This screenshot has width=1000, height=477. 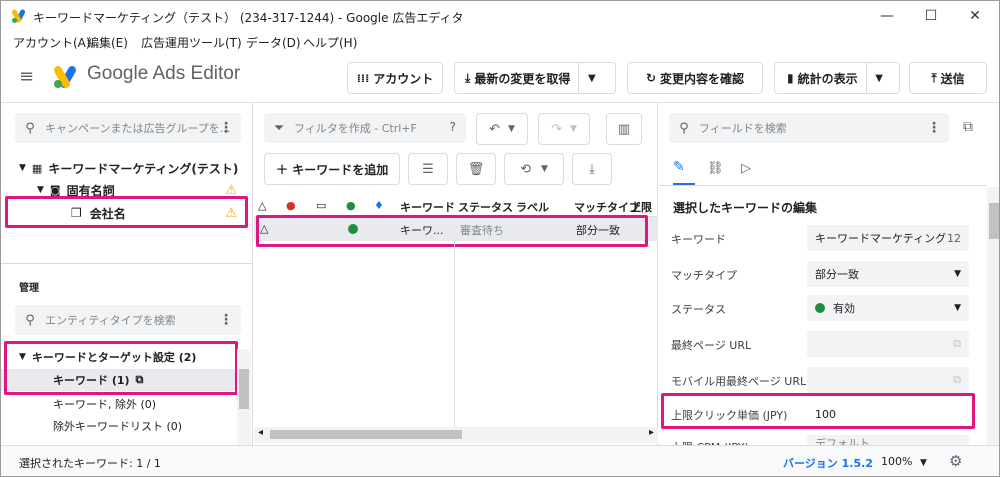 I want to click on status-select: 有効 ▼, so click(x=888, y=308).